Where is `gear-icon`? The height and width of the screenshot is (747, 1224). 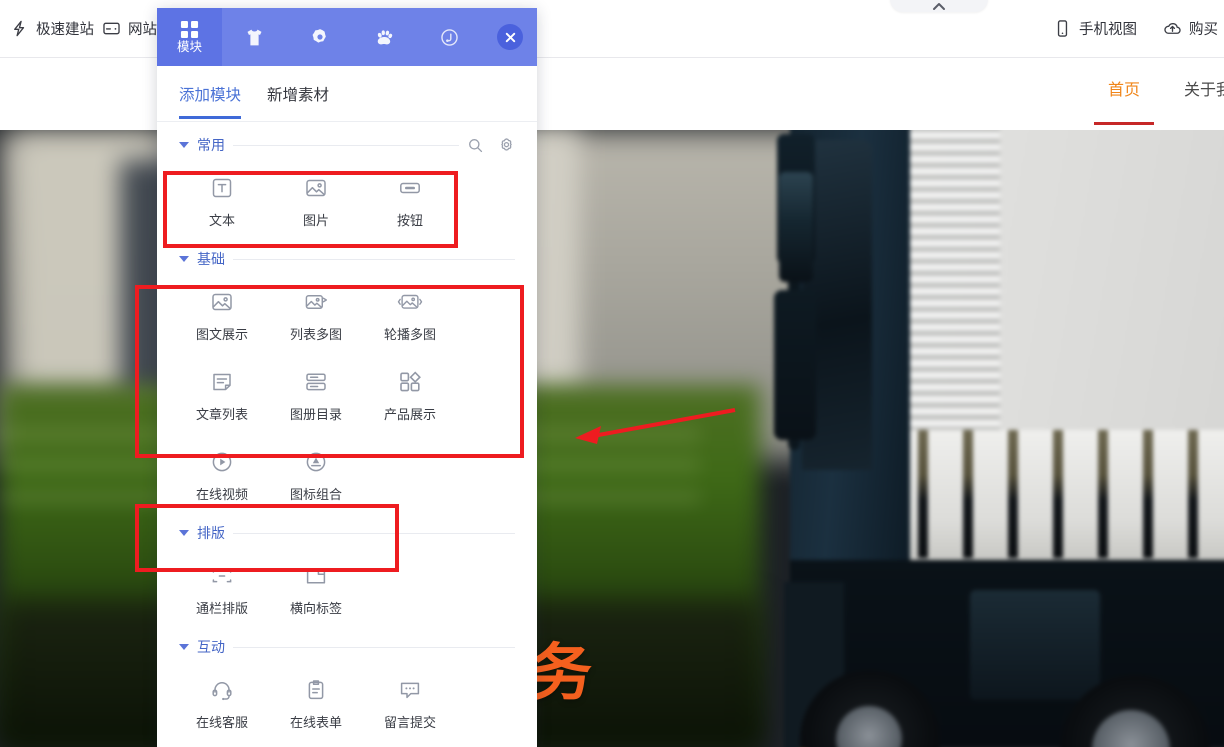 gear-icon is located at coordinates (506, 145).